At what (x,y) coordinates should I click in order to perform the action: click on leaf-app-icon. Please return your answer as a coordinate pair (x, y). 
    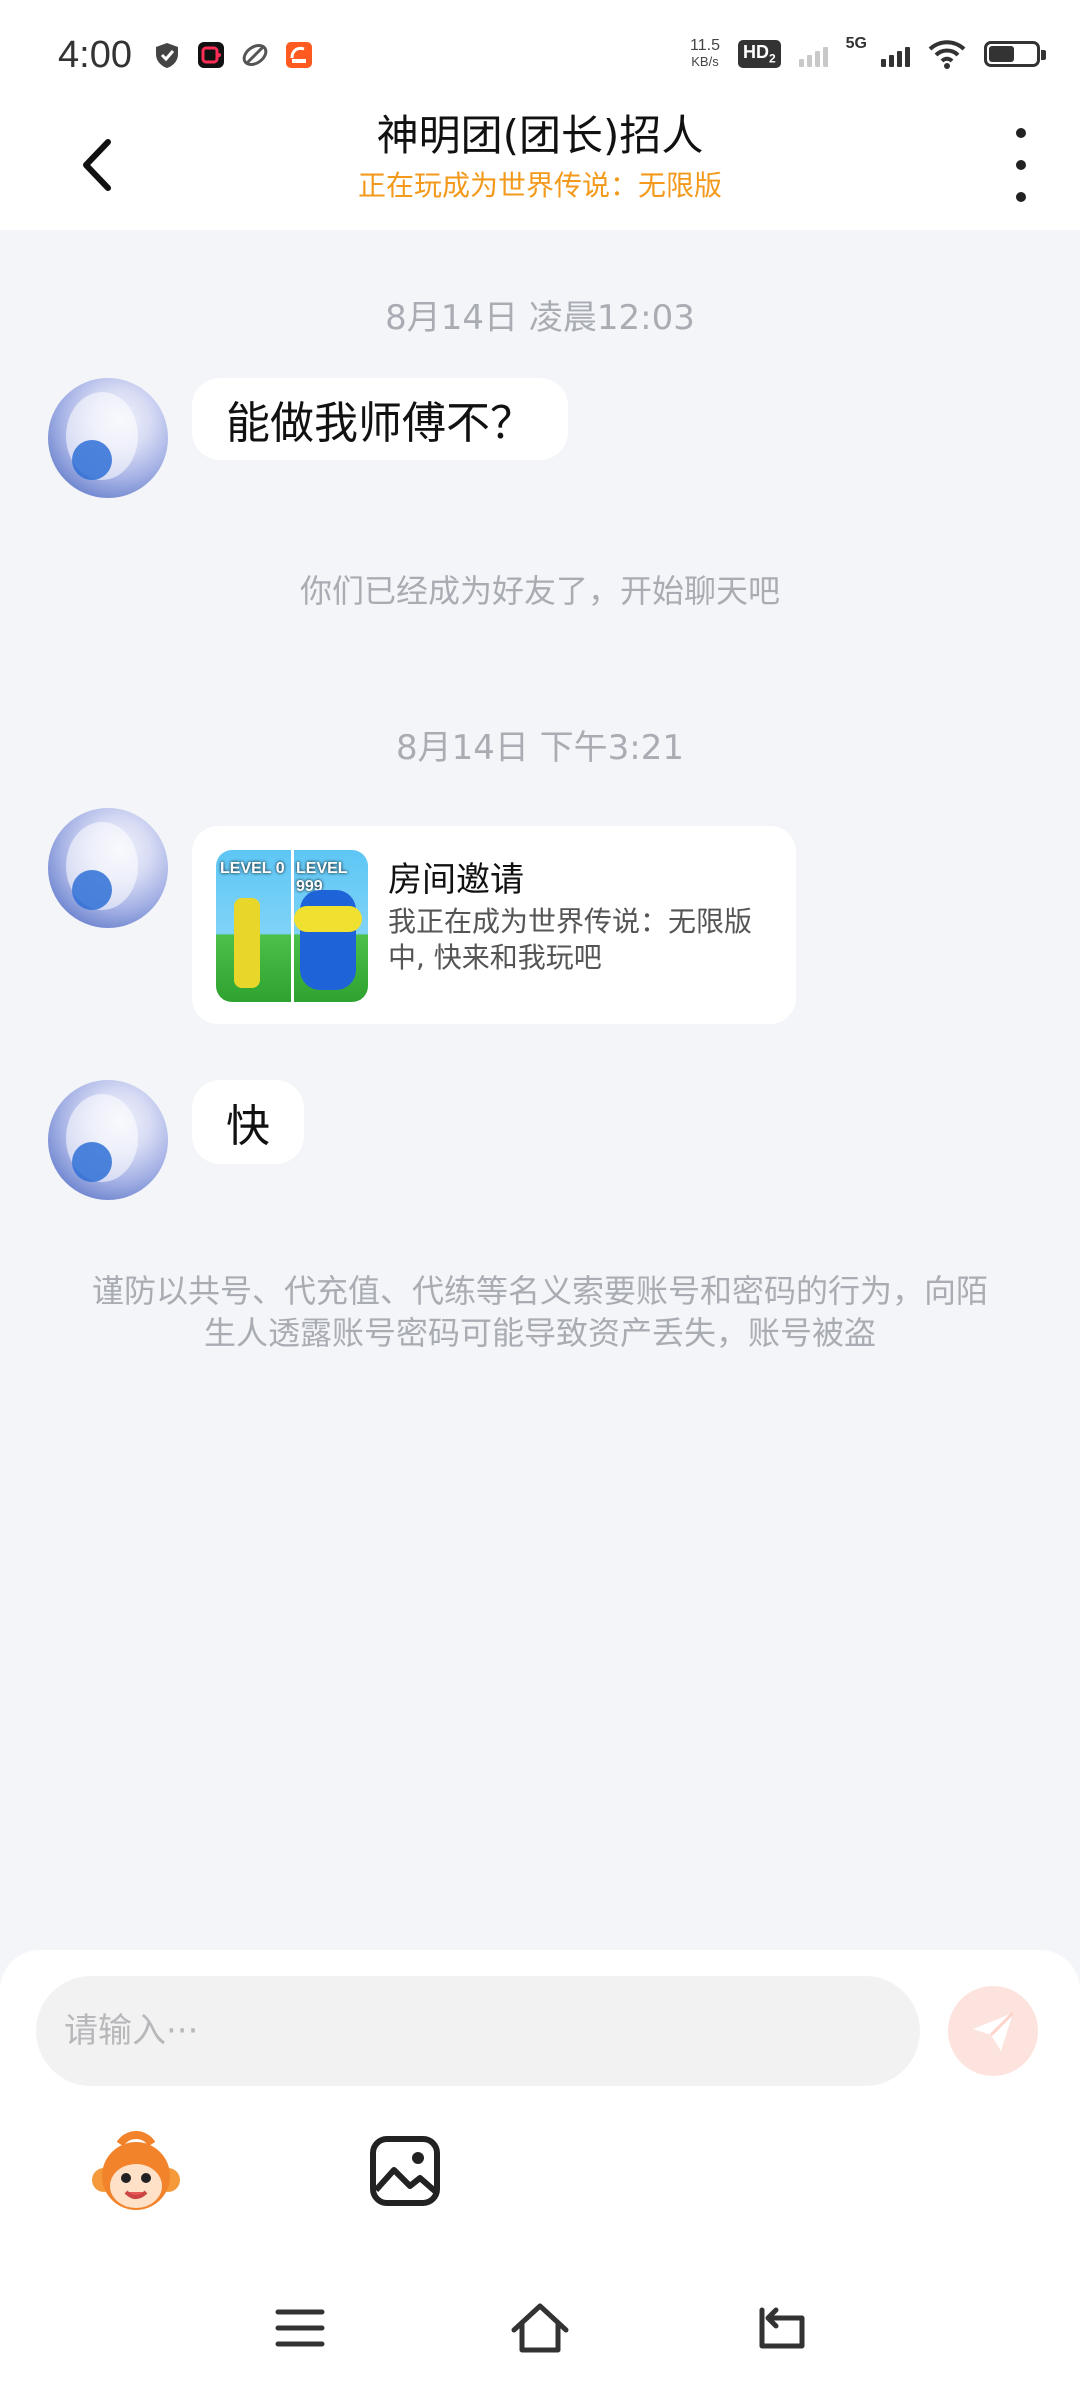
    Looking at the image, I should click on (255, 55).